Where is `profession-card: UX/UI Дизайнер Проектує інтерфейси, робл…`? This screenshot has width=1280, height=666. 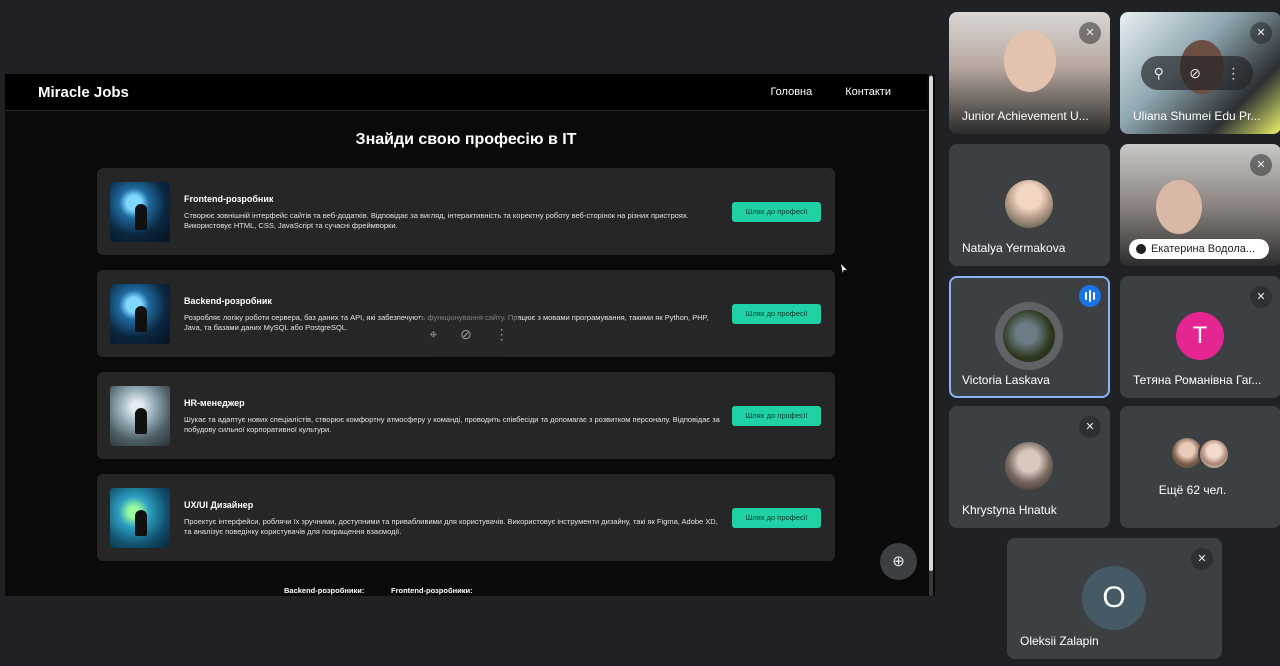
profession-card: UX/UI Дизайнер Проектує інтерфейси, робл… is located at coordinates (466, 517).